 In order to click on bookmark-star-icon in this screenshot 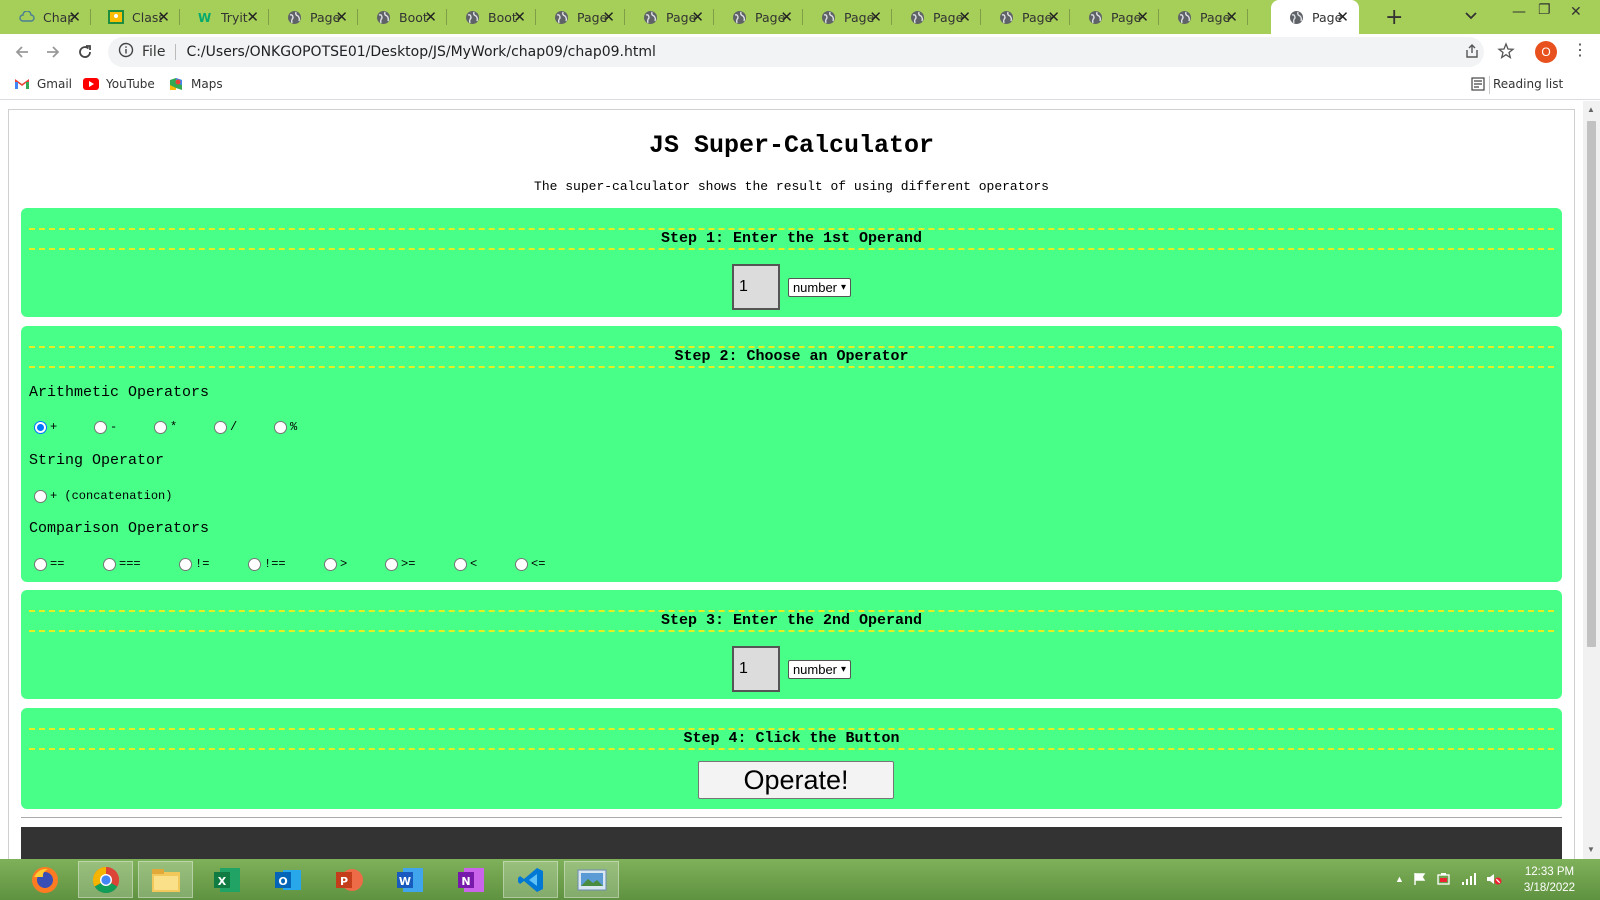, I will do `click(1506, 53)`.